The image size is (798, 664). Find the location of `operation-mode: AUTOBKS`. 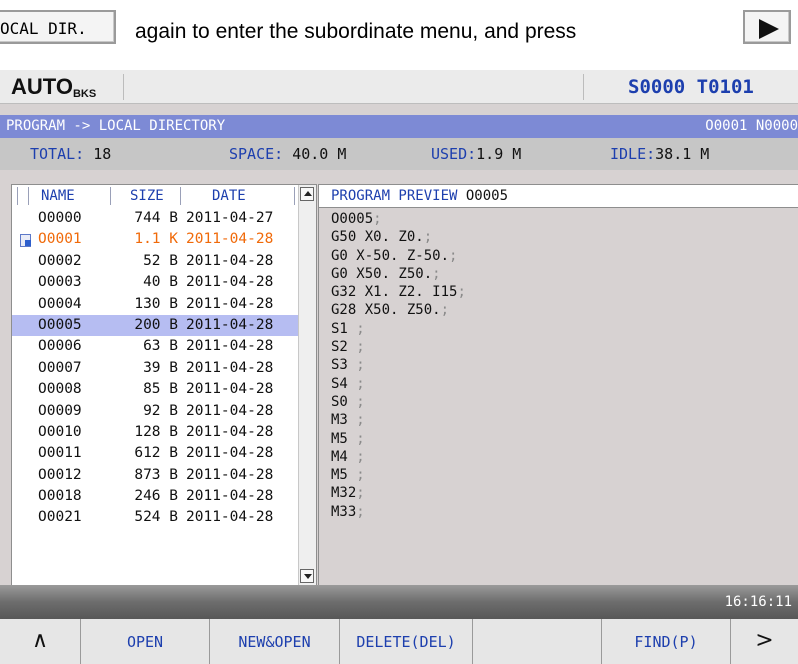

operation-mode: AUTOBKS is located at coordinates (53, 87).